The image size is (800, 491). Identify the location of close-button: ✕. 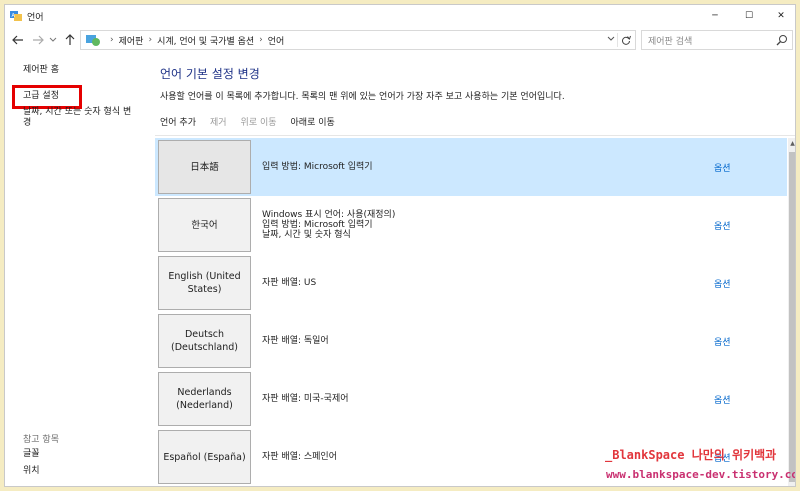
(780, 16).